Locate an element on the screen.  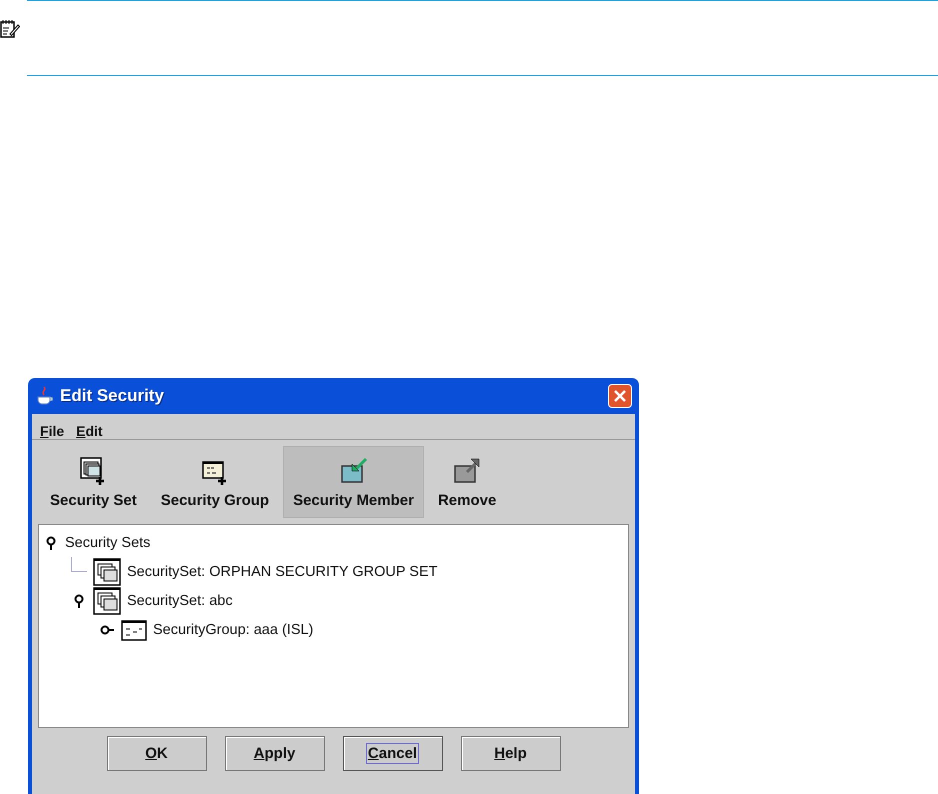
box-arrow-out-icon is located at coordinates (467, 471).